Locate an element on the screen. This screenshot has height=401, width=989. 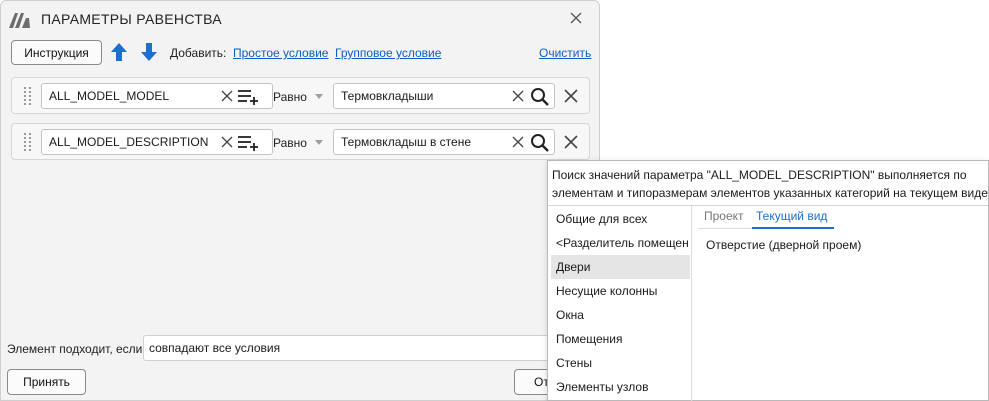
condition-value: Термовкладыш в стене is located at coordinates (406, 142).